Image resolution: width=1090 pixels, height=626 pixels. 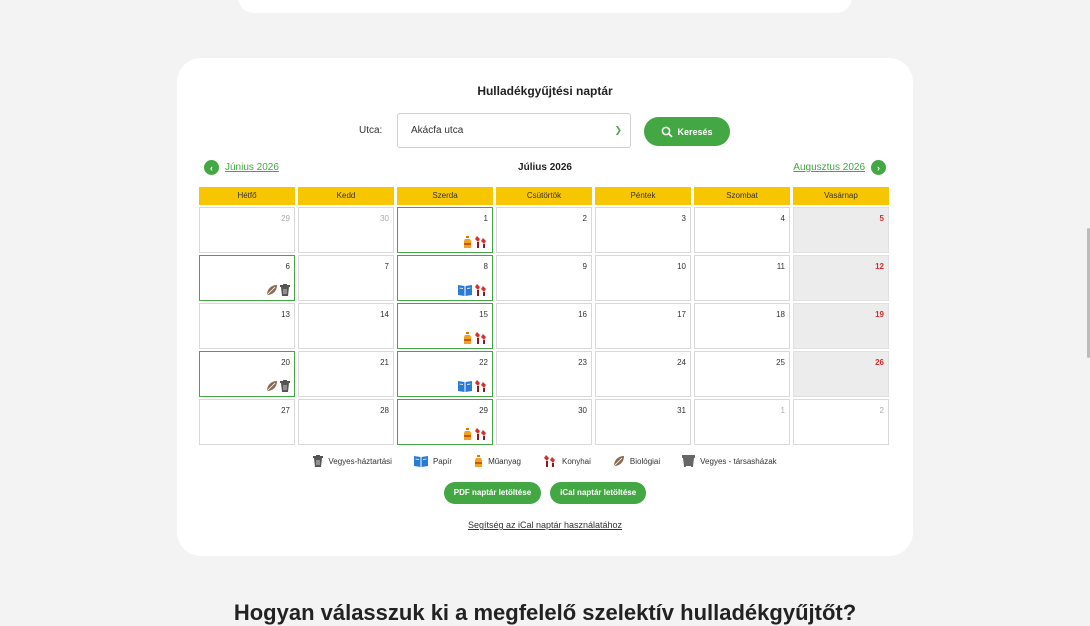 What do you see at coordinates (545, 525) in the screenshot?
I see `ical-help-link: Segítség az iCal naptár használatához` at bounding box center [545, 525].